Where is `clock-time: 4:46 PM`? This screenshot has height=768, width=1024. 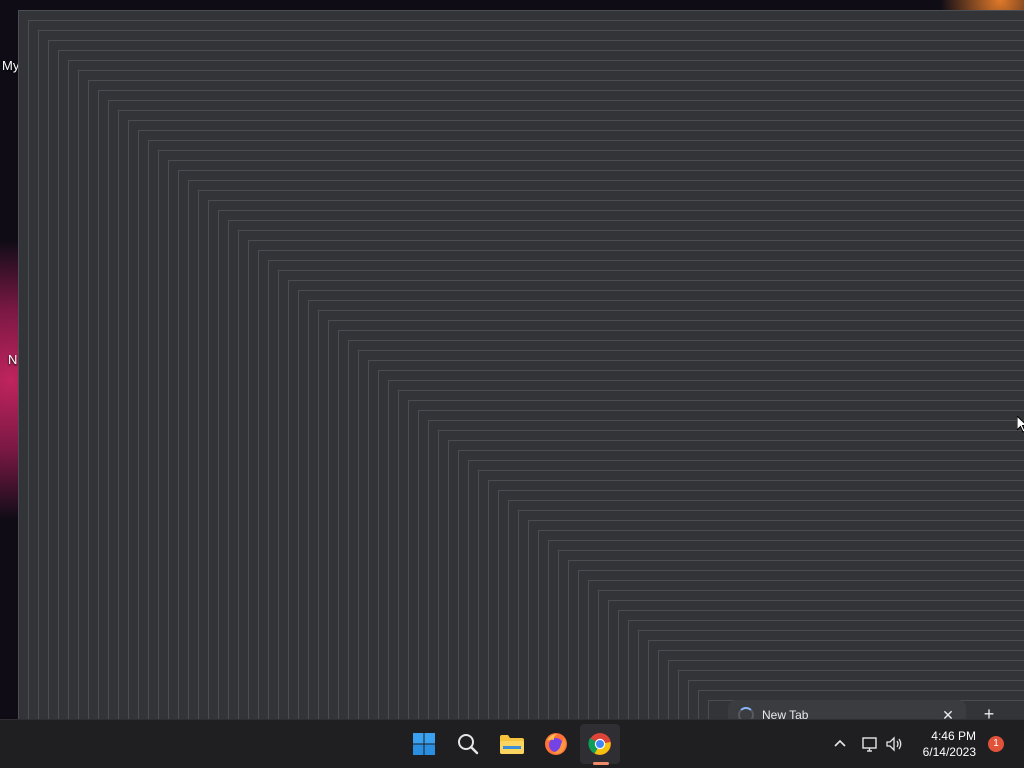 clock-time: 4:46 PM is located at coordinates (953, 736).